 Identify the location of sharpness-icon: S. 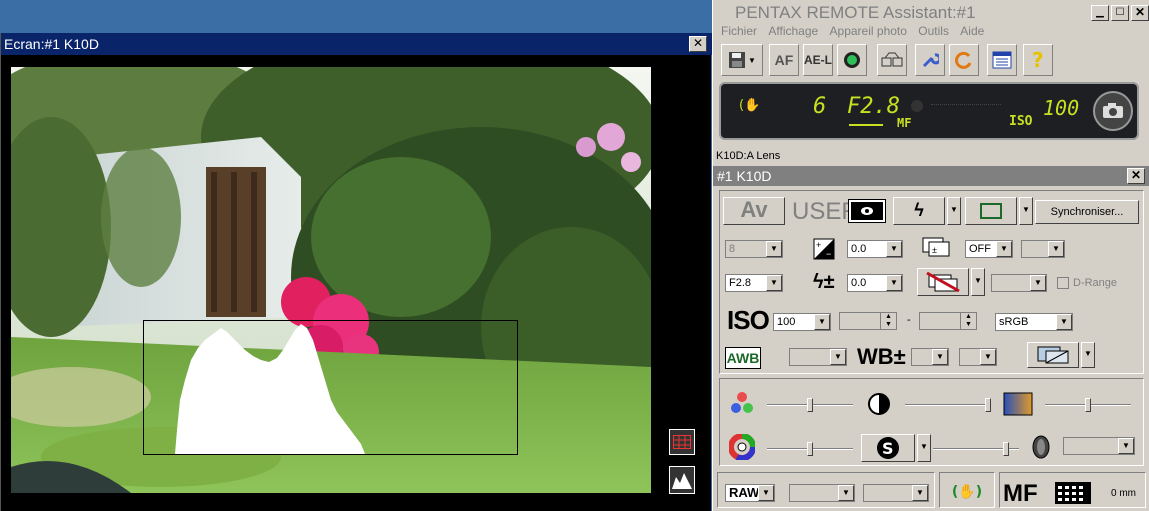
(888, 448).